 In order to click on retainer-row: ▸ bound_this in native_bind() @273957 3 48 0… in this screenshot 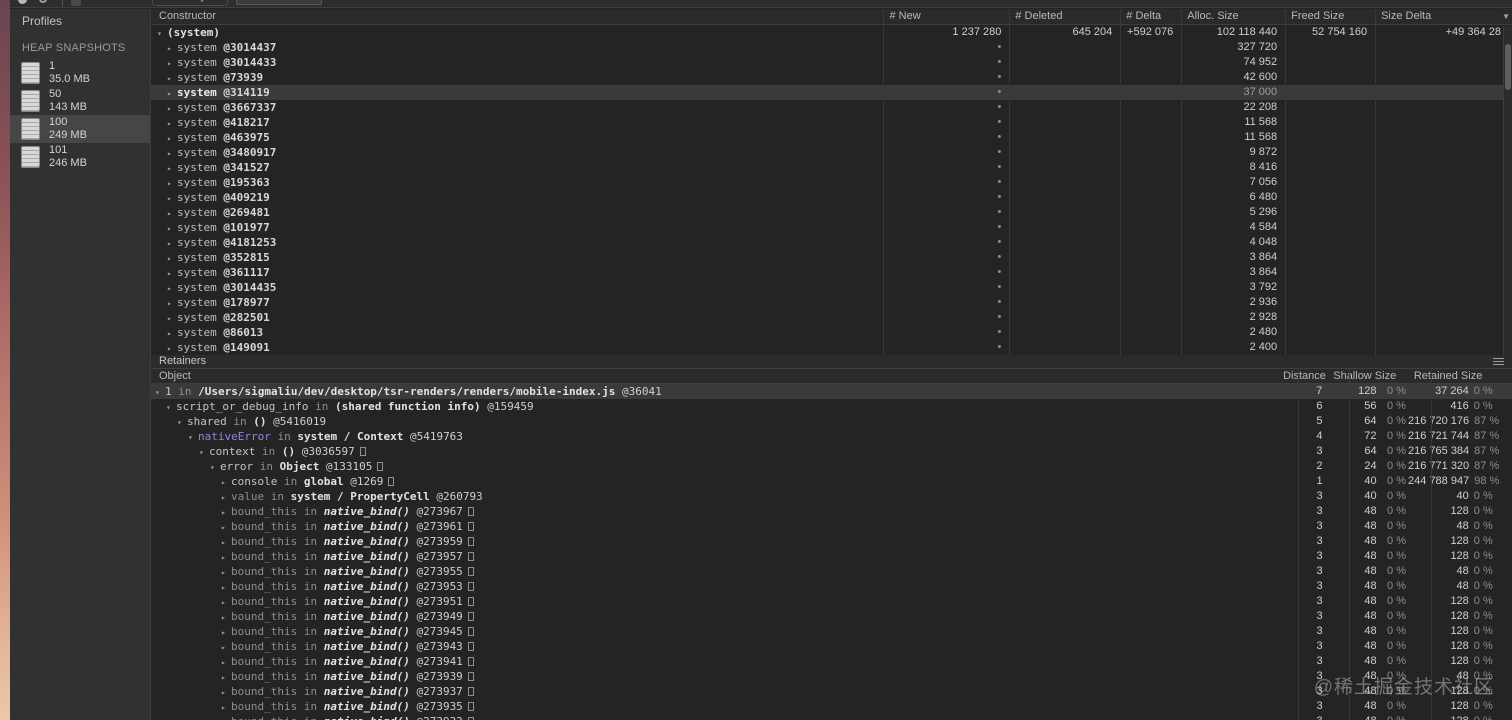, I will do `click(831, 556)`.